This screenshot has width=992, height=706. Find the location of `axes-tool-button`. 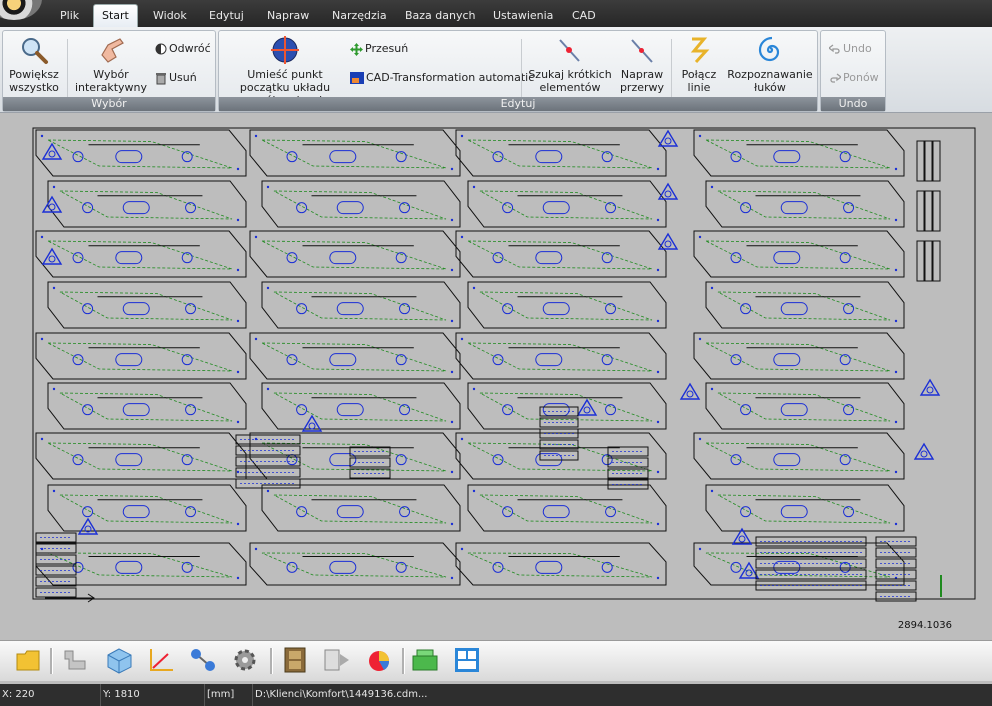

axes-tool-button is located at coordinates (162, 661).